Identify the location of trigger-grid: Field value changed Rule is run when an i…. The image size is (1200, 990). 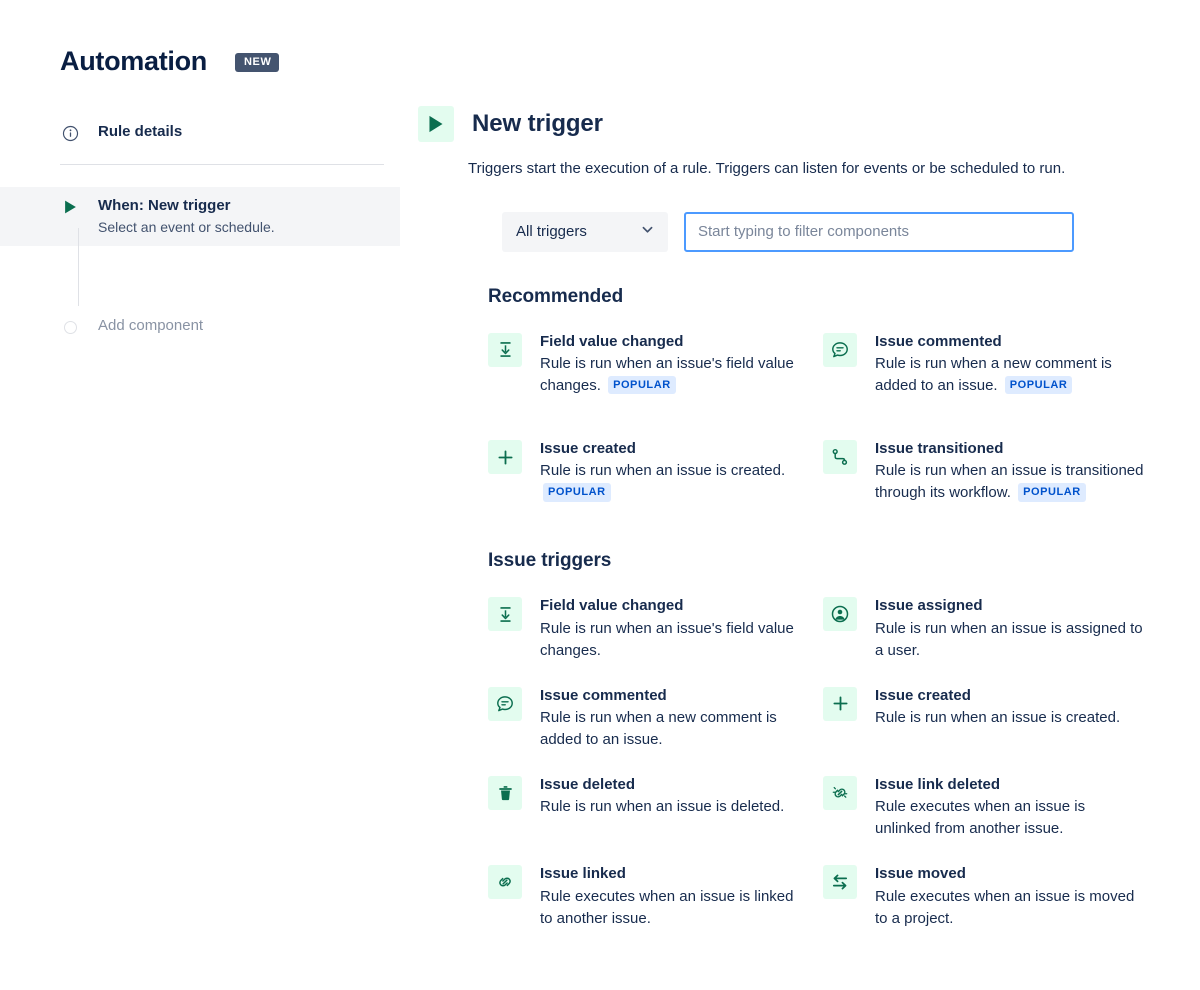
(833, 418).